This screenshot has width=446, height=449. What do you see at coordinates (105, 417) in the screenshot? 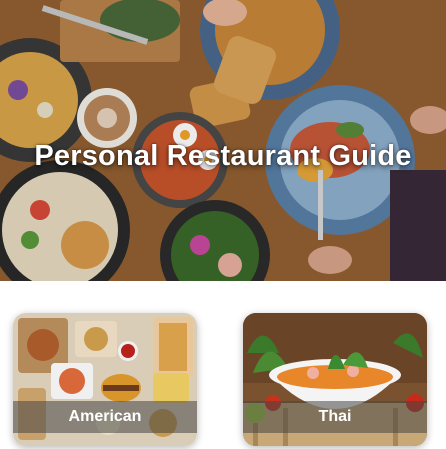
I see `cuisine-label-american: American` at bounding box center [105, 417].